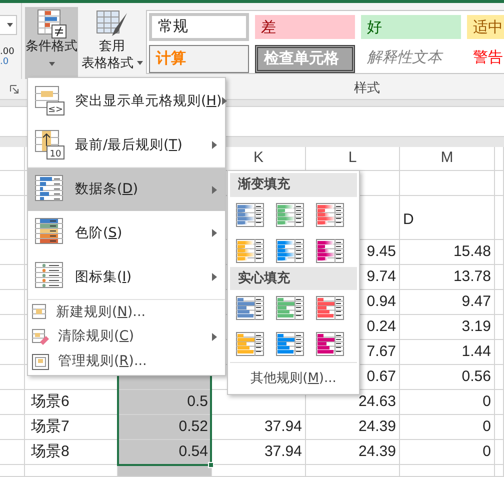 The height and width of the screenshot is (477, 504). Describe the element at coordinates (447, 218) in the screenshot. I see `table-cell: D` at that location.